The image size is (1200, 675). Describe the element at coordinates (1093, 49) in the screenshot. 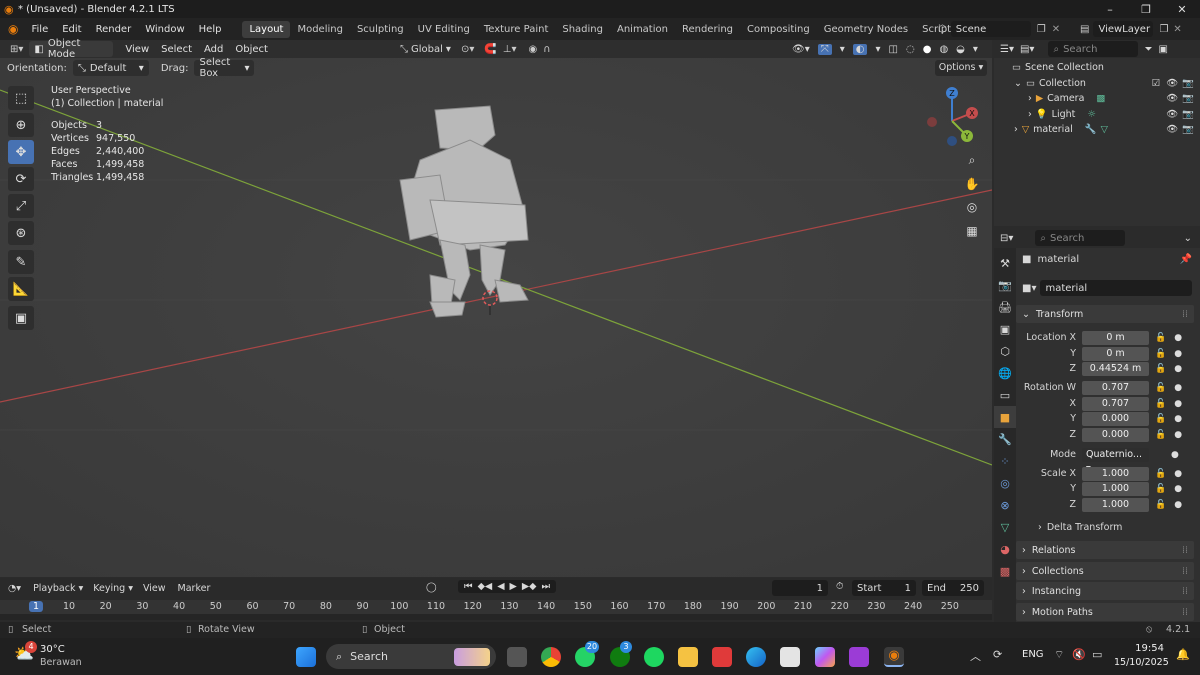

I see `outliner-search-input: ⌕ Search` at that location.